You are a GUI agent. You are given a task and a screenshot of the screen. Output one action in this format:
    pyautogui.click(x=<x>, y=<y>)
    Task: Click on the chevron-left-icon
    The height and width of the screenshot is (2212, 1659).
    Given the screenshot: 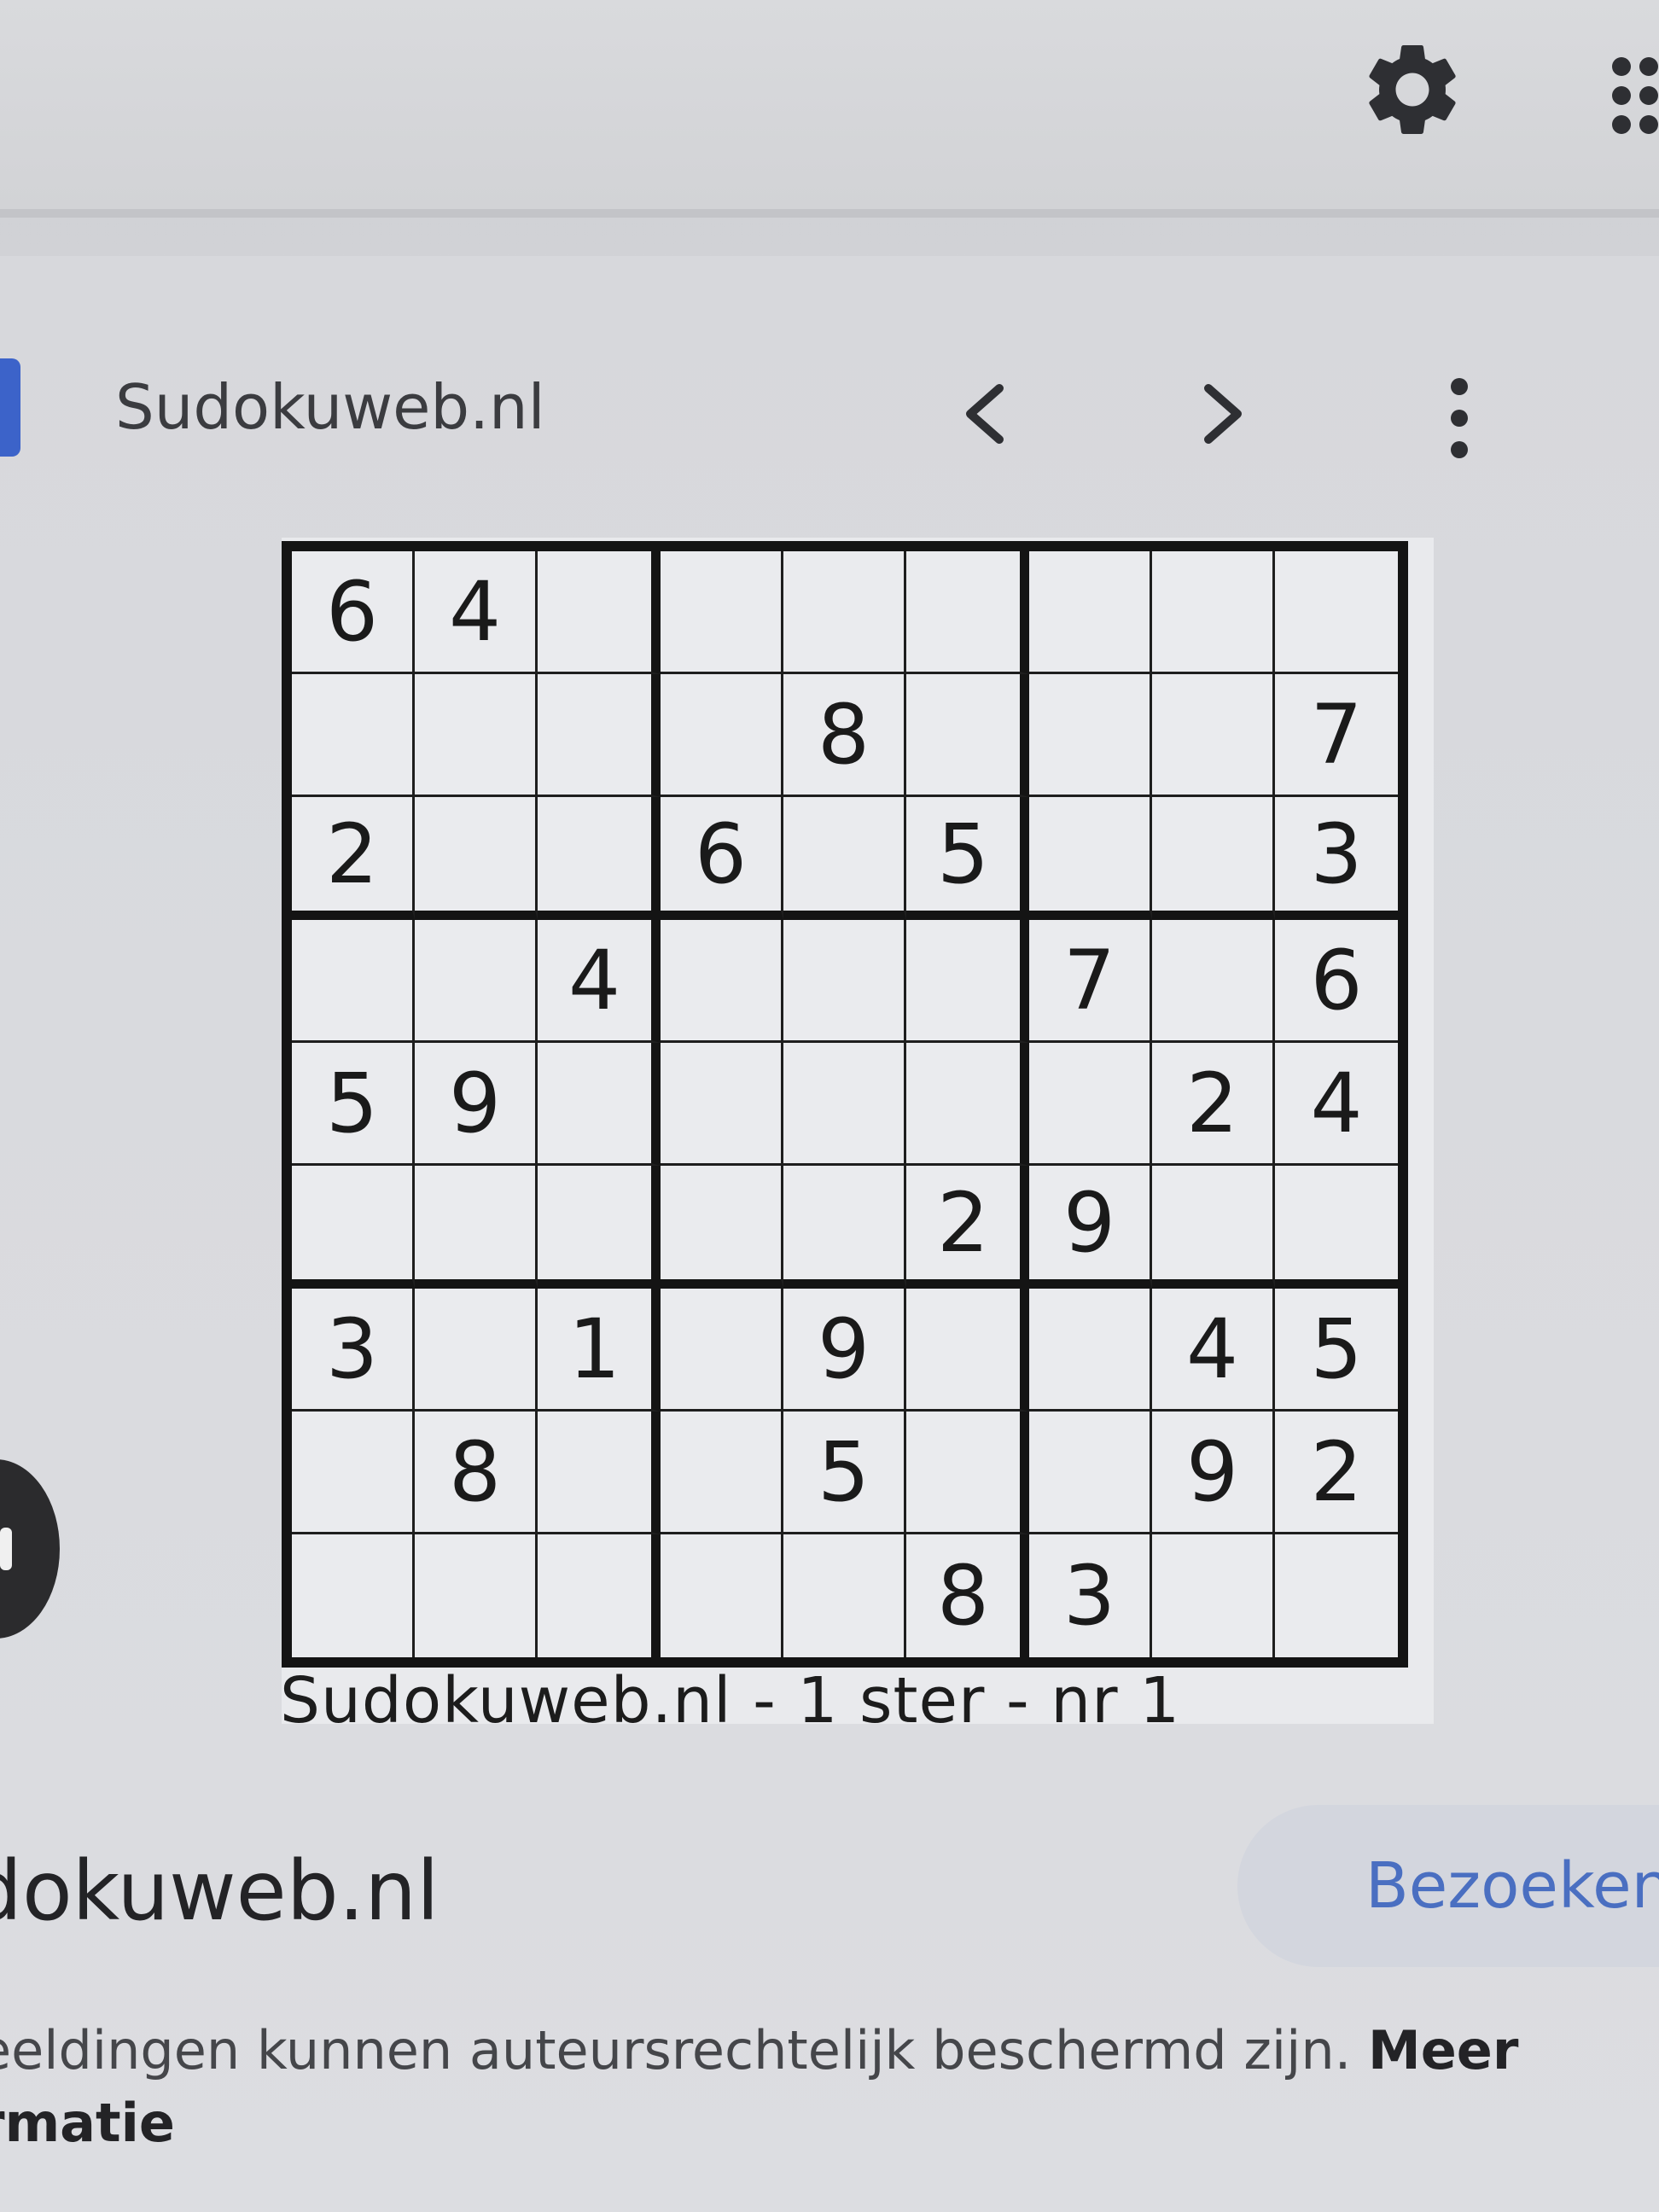 What is the action you would take?
    pyautogui.click(x=985, y=414)
    